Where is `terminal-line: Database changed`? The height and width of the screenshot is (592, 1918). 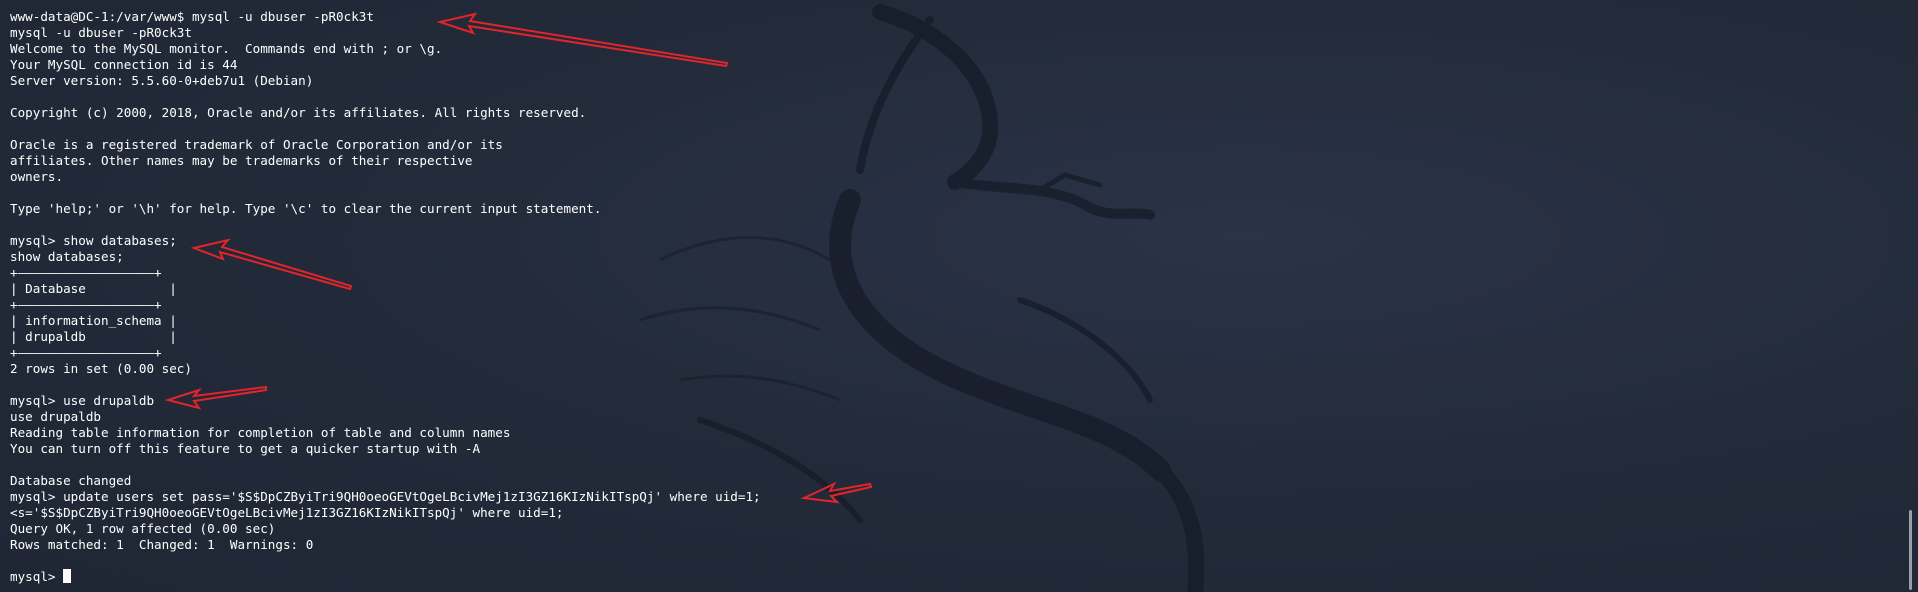 terminal-line: Database changed is located at coordinates (71, 480).